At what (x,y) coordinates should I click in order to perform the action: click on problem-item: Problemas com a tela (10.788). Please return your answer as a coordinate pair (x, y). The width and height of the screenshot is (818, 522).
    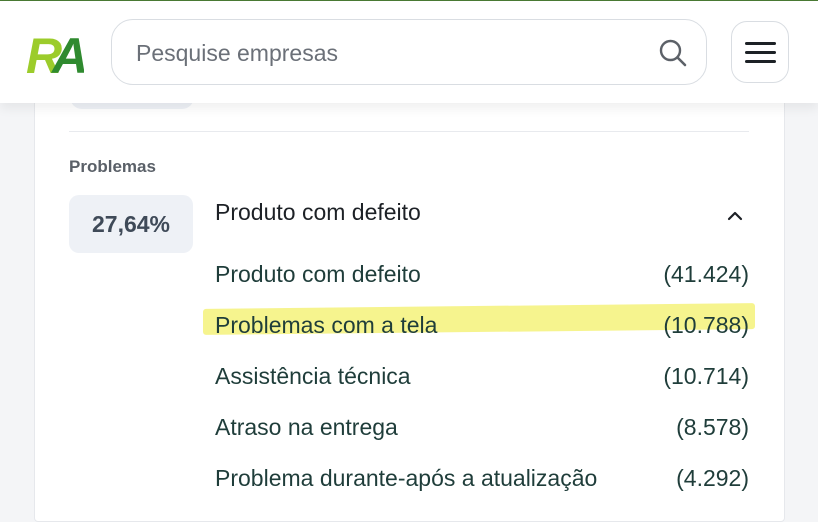
    Looking at the image, I should click on (482, 325).